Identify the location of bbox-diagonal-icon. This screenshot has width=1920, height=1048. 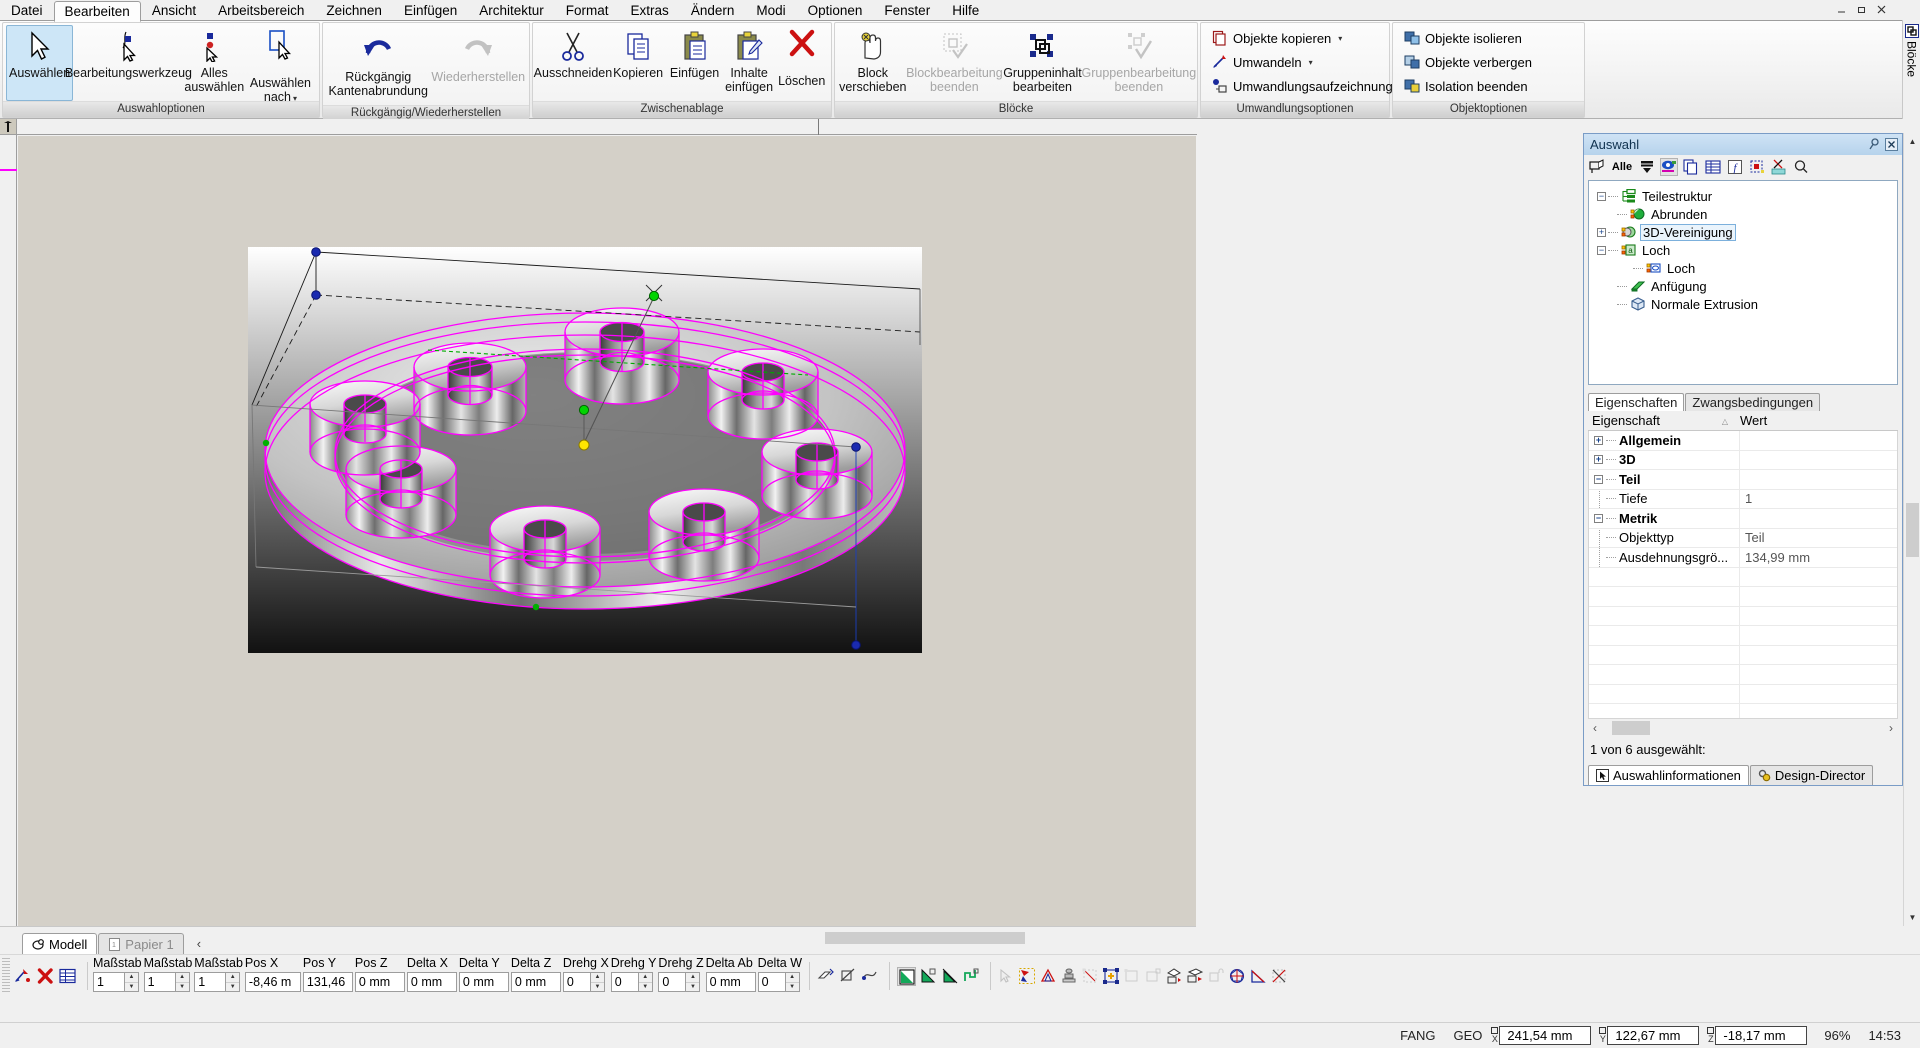
(1279, 976).